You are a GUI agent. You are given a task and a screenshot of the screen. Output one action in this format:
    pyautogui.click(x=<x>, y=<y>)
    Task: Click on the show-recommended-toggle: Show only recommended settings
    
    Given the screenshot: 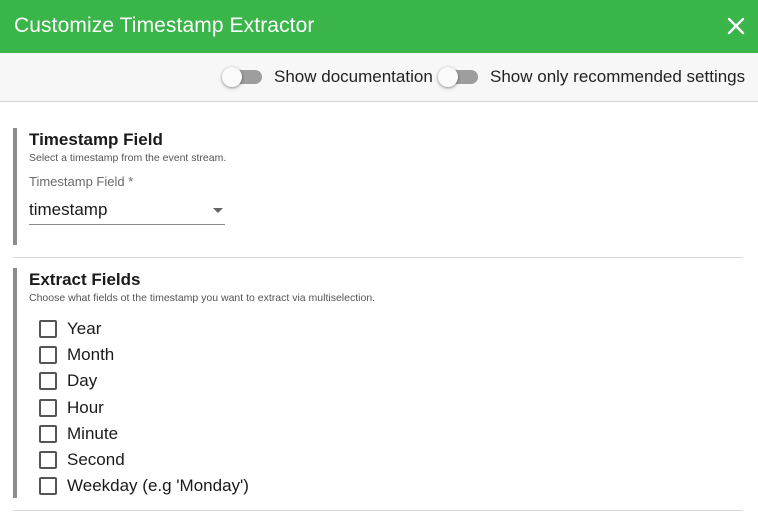 What is the action you would take?
    pyautogui.click(x=592, y=77)
    